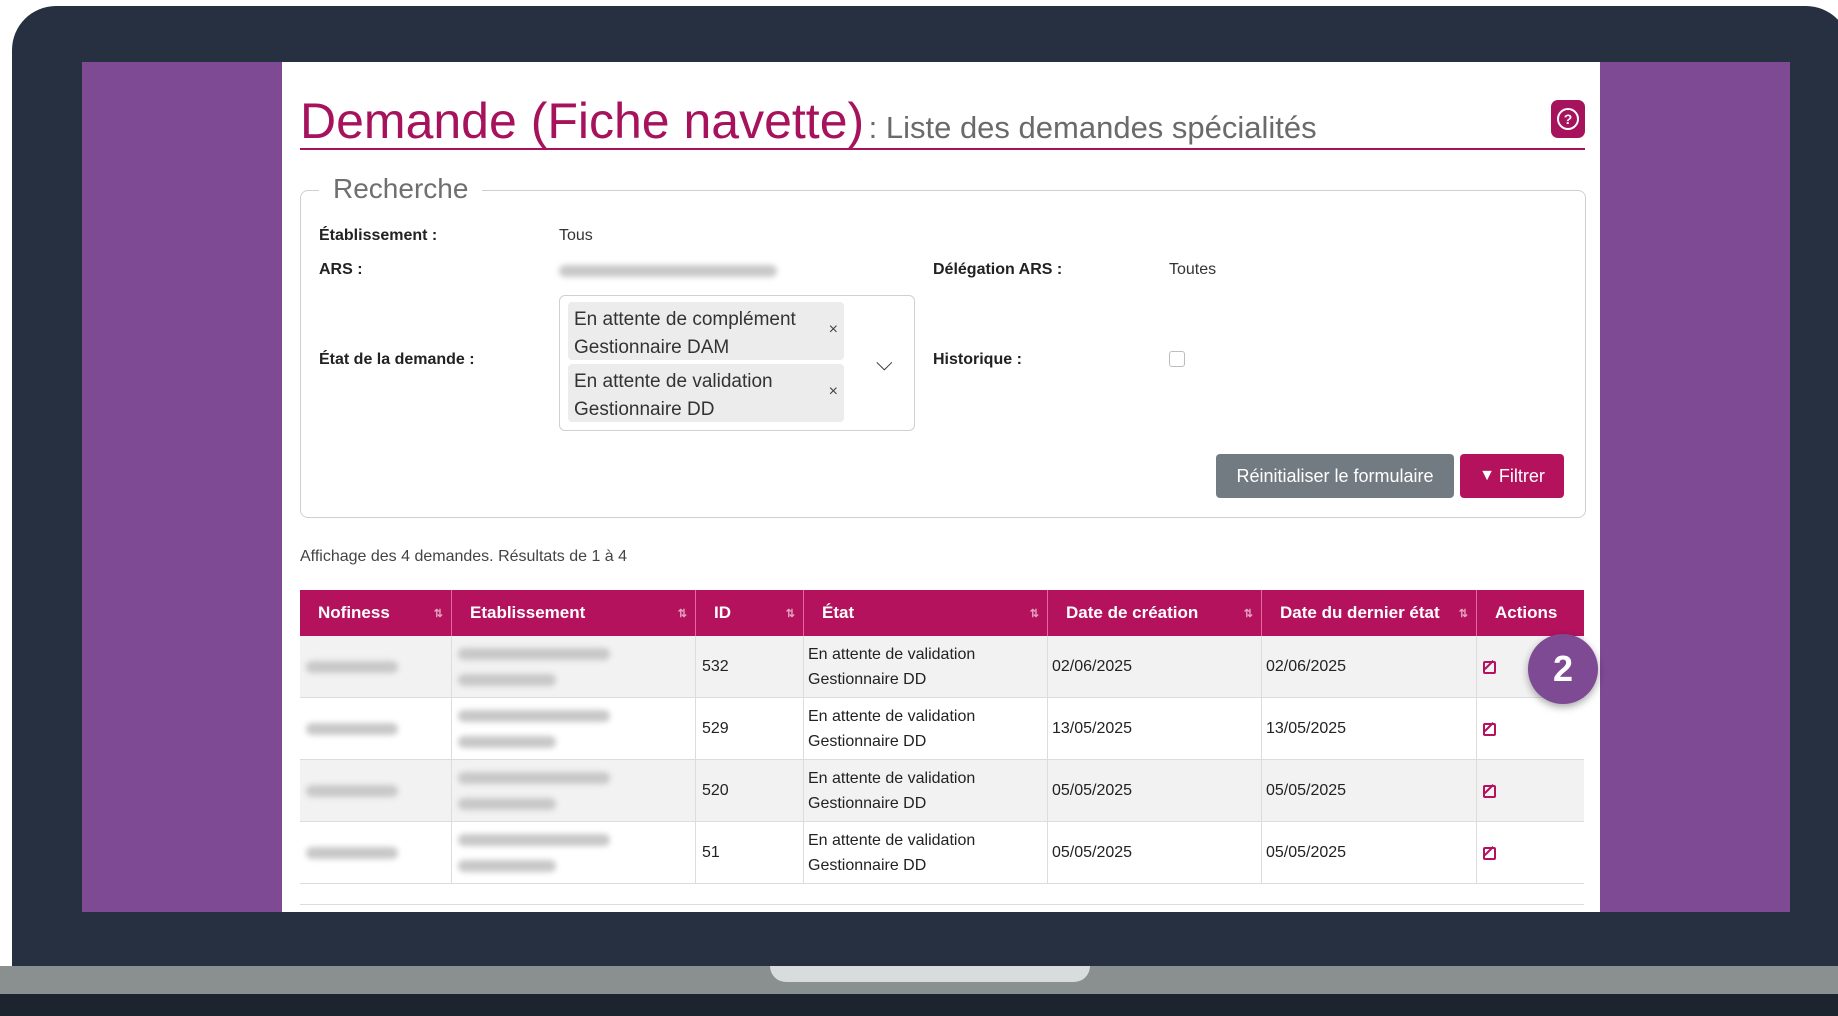  What do you see at coordinates (1369, 729) in the screenshot?
I see `cell-date-dernier-etat: 13/05/2025` at bounding box center [1369, 729].